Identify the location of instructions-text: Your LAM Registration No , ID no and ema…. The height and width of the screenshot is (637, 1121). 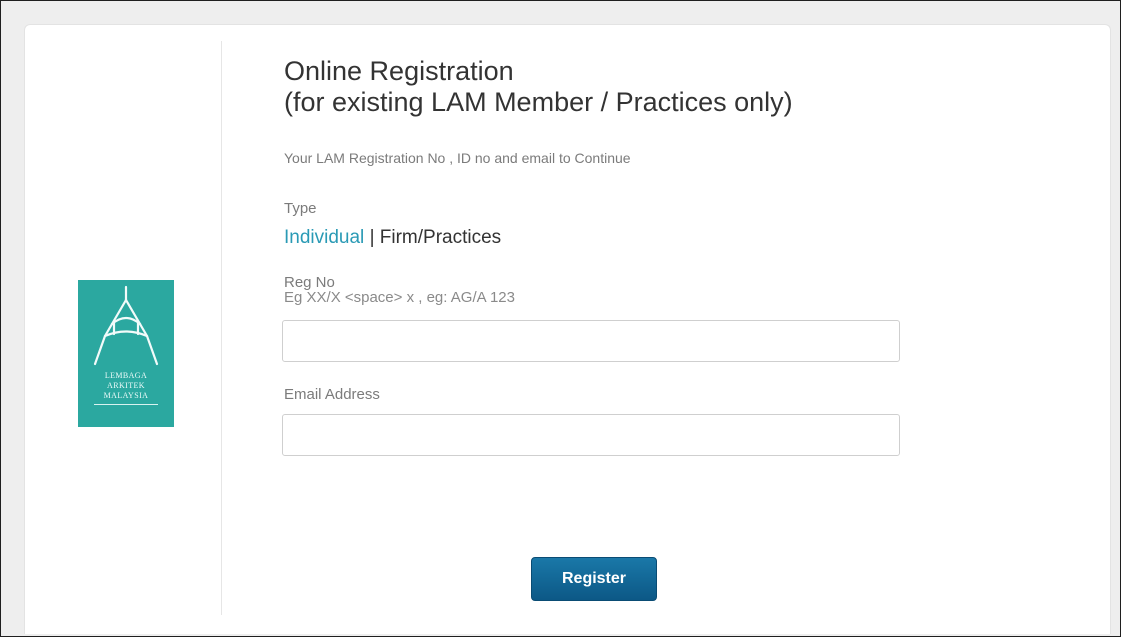
(457, 158).